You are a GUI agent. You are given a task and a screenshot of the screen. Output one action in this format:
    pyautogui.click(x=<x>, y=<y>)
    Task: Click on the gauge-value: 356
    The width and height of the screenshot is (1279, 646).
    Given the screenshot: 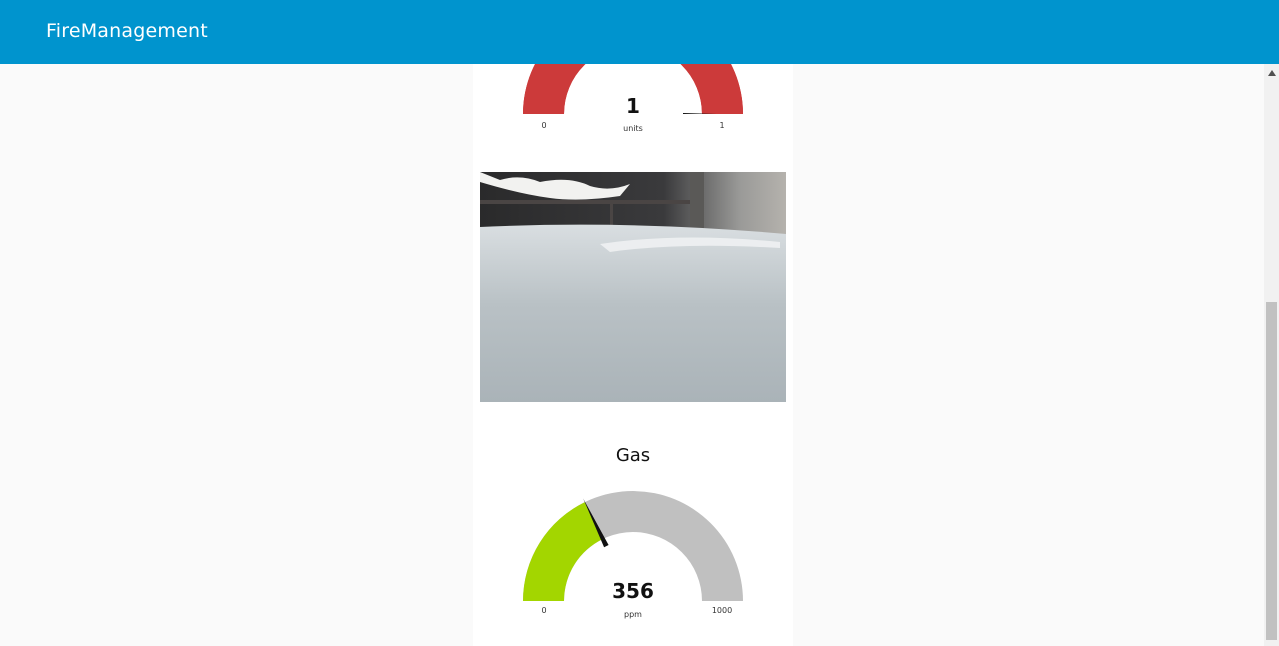 What is the action you would take?
    pyautogui.click(x=633, y=591)
    